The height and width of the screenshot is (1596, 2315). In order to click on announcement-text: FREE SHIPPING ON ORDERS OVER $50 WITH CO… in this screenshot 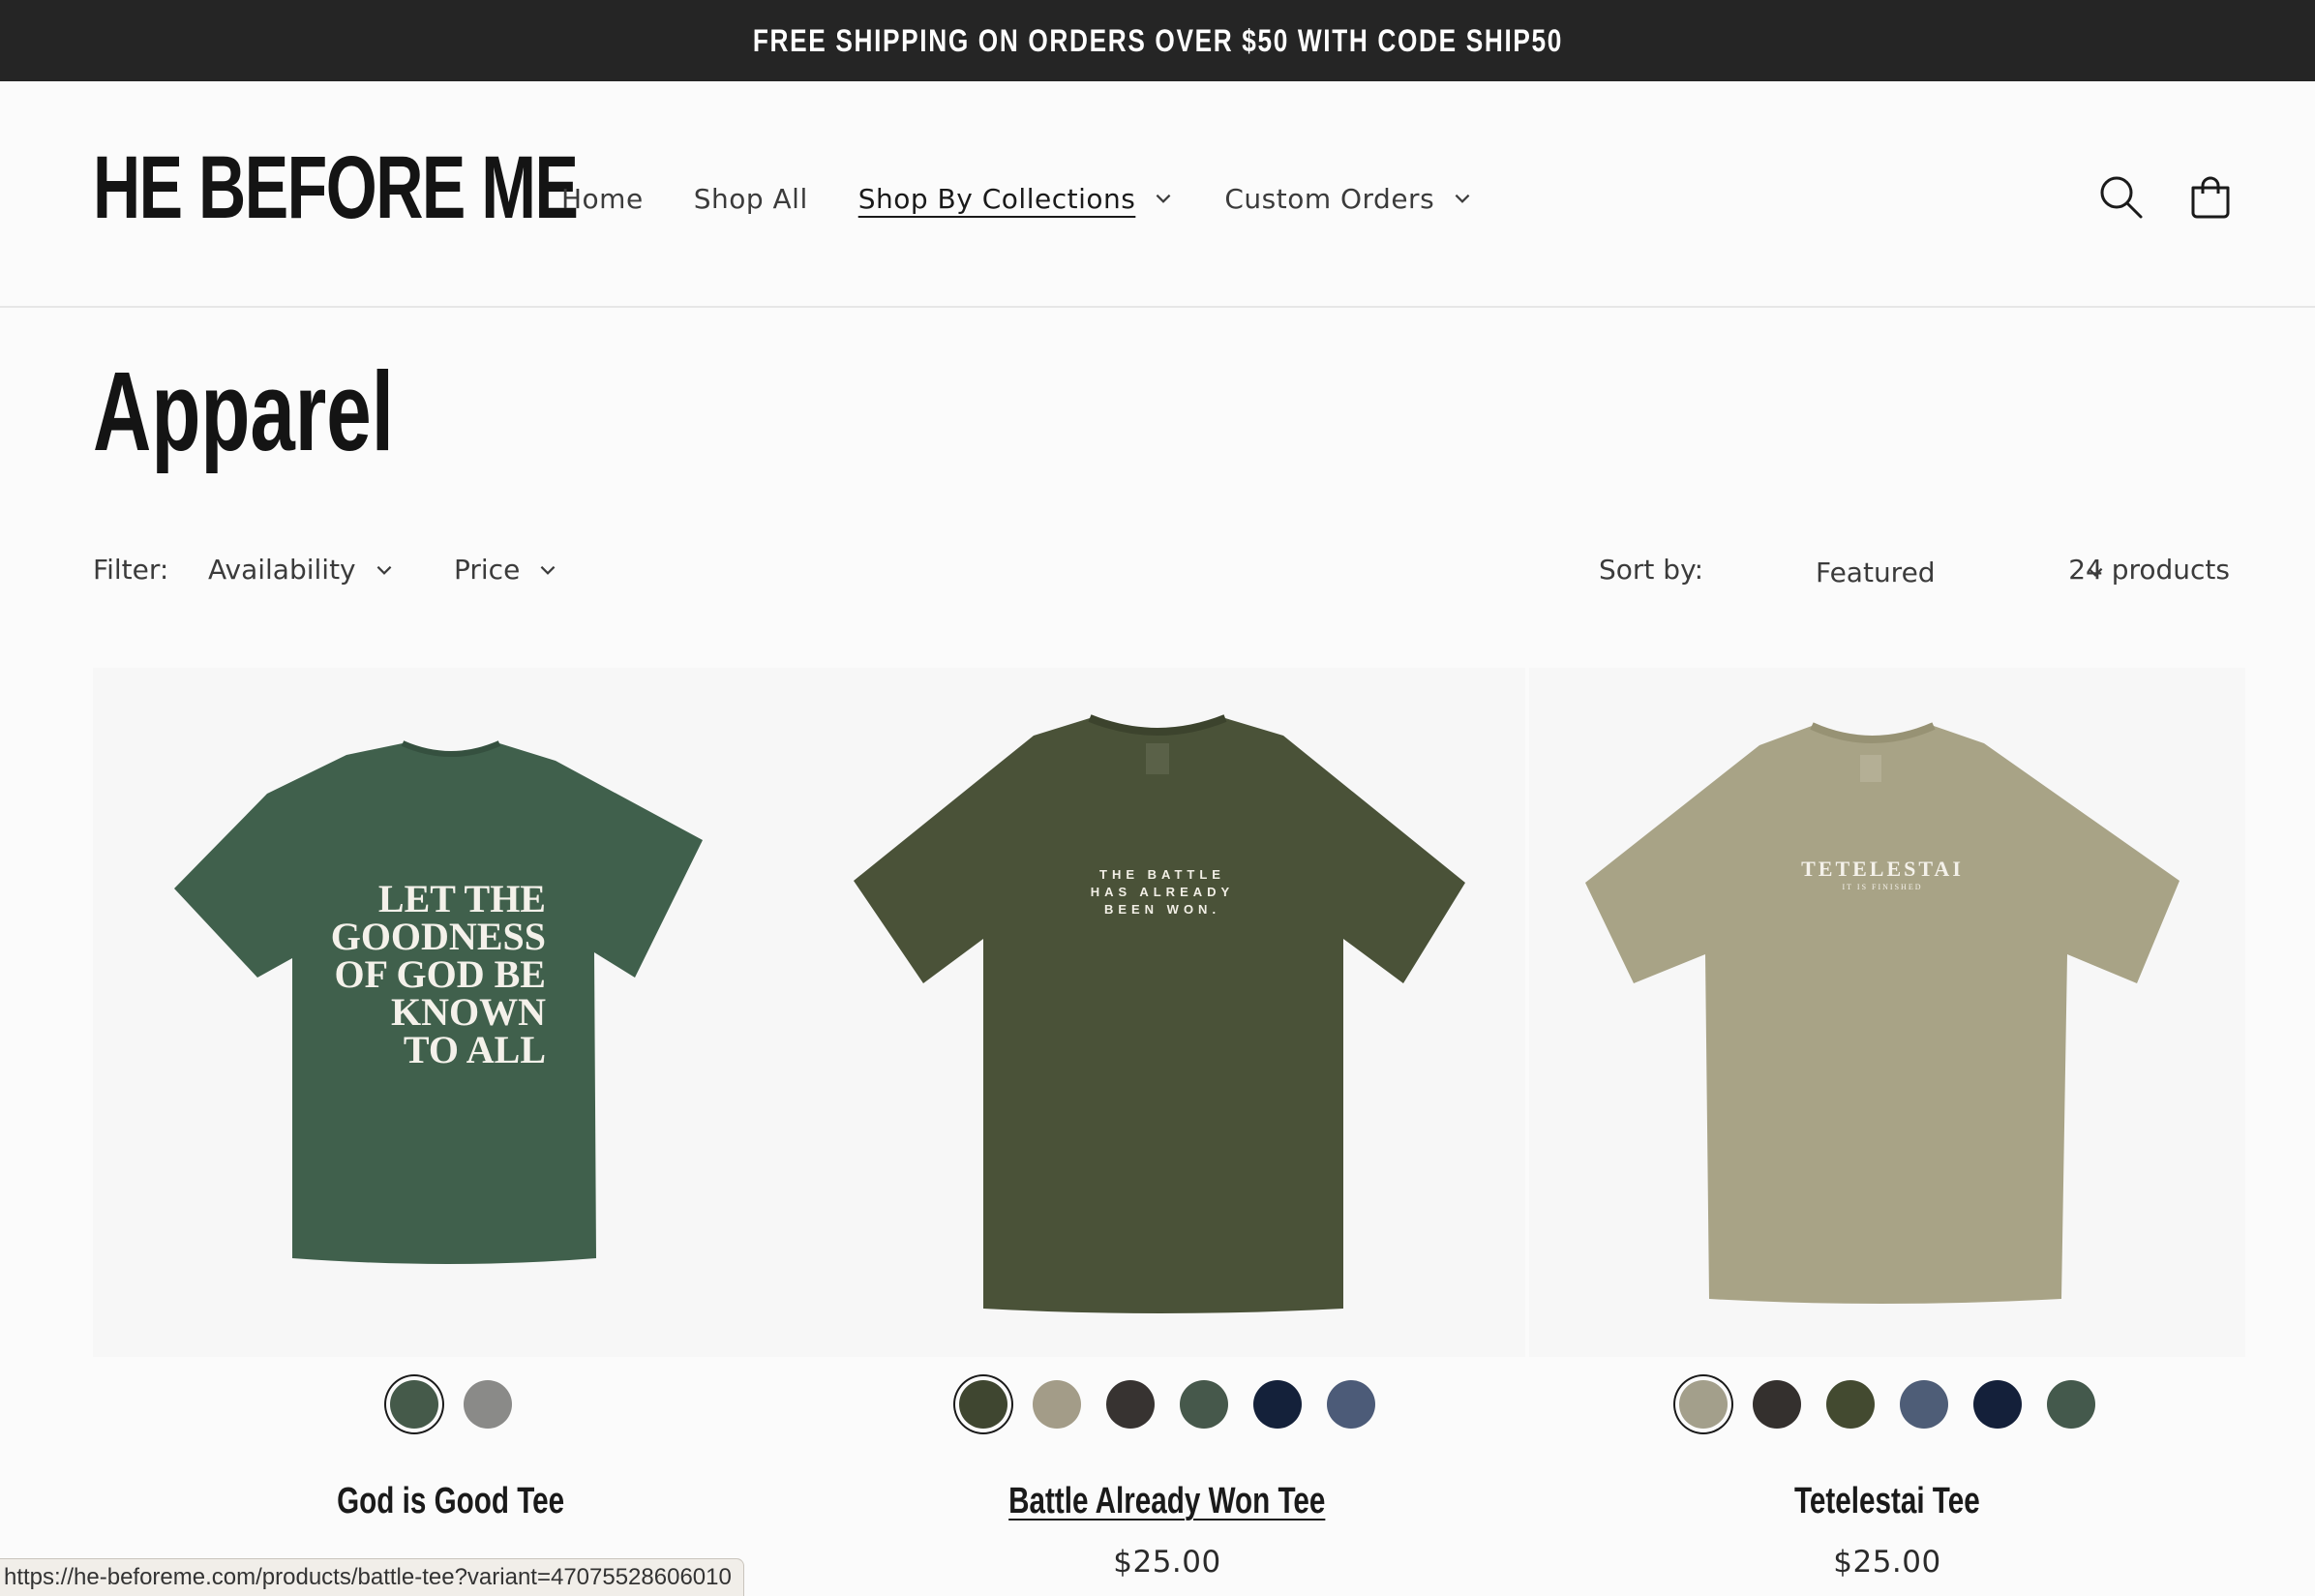, I will do `click(1157, 40)`.